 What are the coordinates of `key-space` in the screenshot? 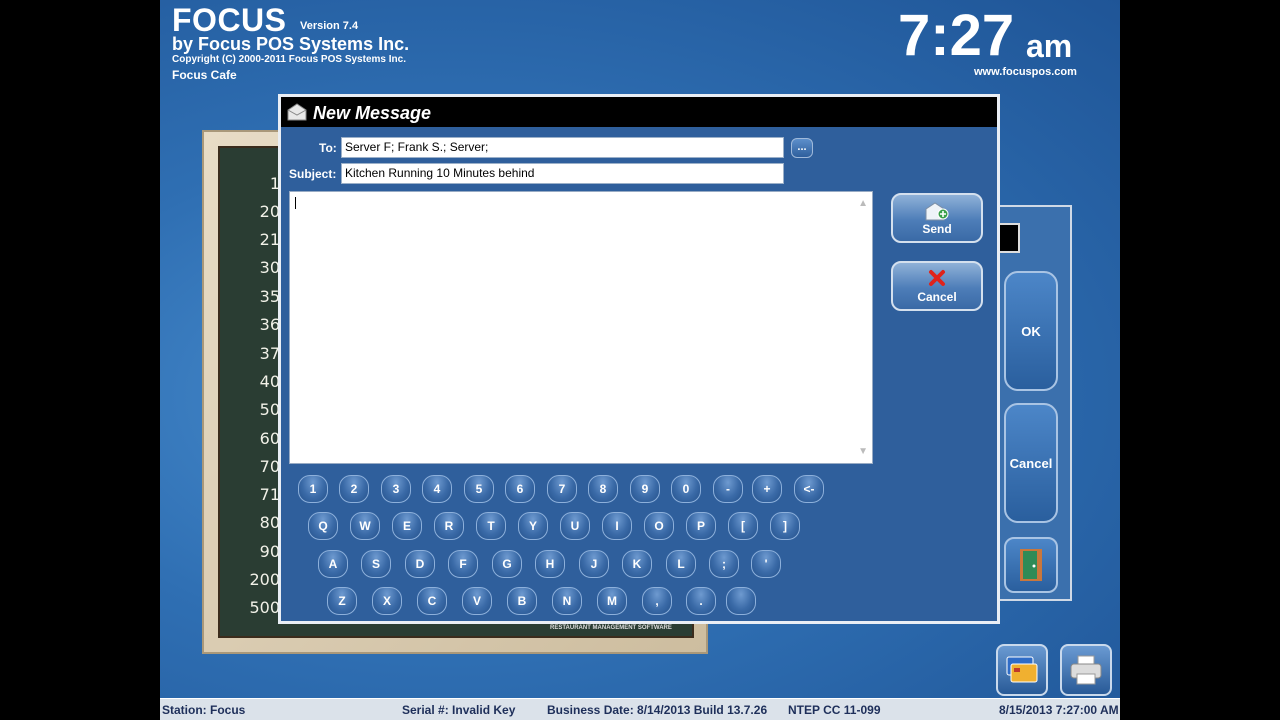 It's located at (741, 601).